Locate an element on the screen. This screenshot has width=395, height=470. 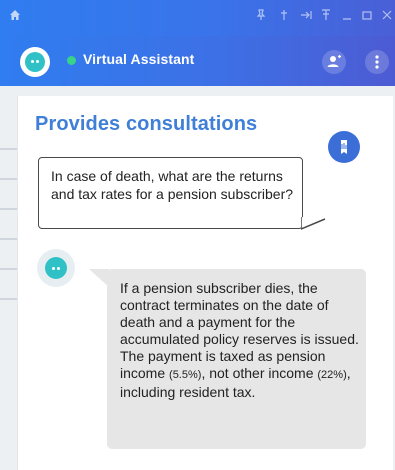
assistant-header: Virtual Assistant is located at coordinates (197, 61).